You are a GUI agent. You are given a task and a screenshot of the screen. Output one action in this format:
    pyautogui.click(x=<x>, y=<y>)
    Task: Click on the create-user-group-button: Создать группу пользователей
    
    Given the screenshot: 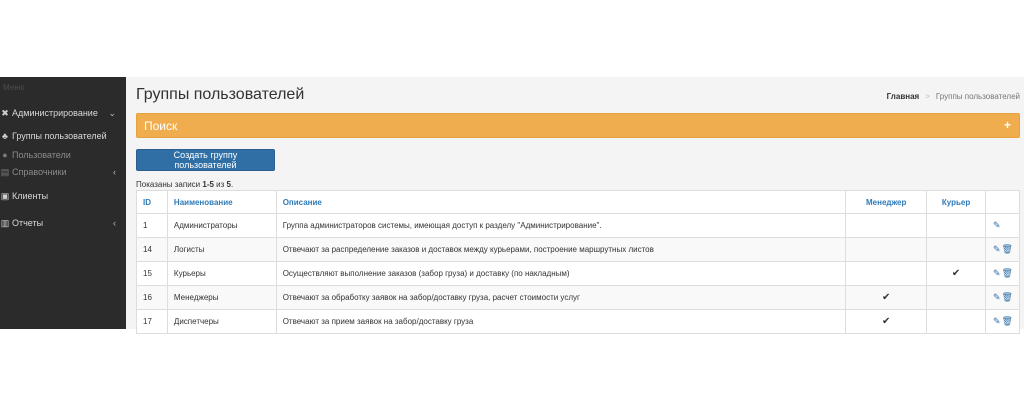 What is the action you would take?
    pyautogui.click(x=205, y=160)
    